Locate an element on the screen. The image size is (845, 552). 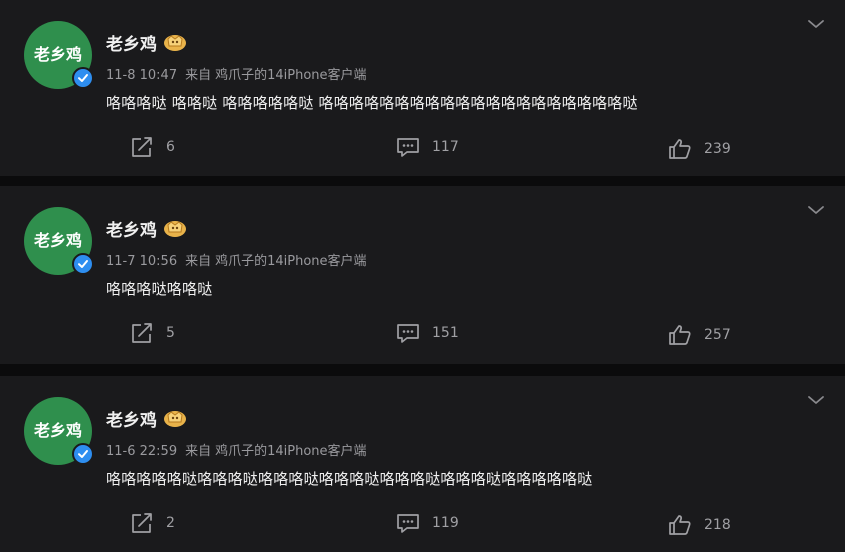
repost-button: 6 is located at coordinates (152, 147).